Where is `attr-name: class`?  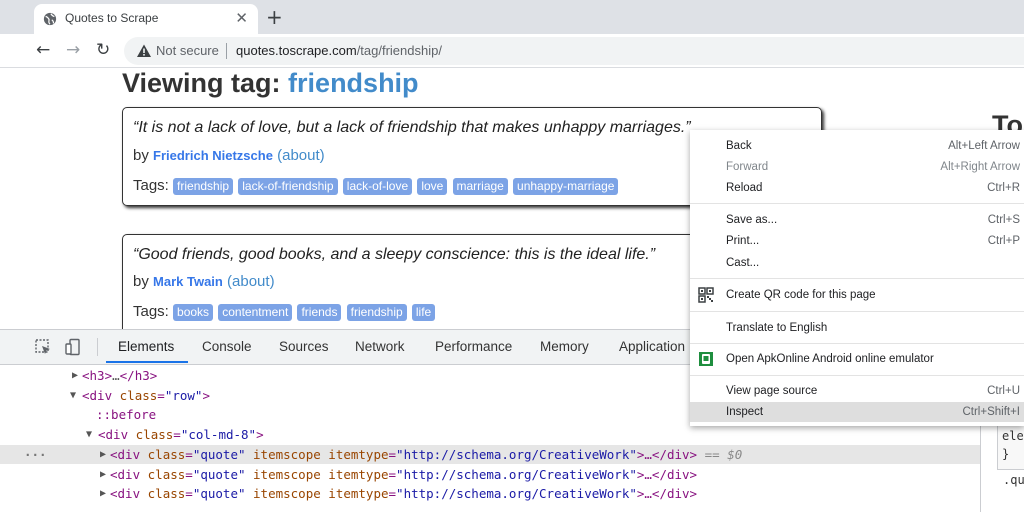 attr-name: class is located at coordinates (166, 474).